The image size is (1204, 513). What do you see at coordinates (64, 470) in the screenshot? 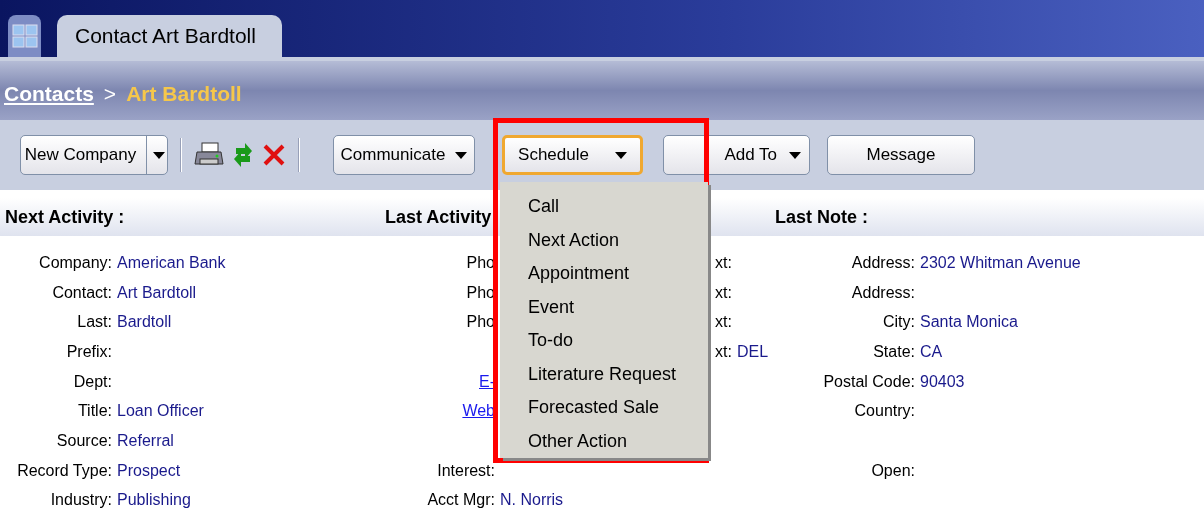
I see `field-label: Record Type:` at bounding box center [64, 470].